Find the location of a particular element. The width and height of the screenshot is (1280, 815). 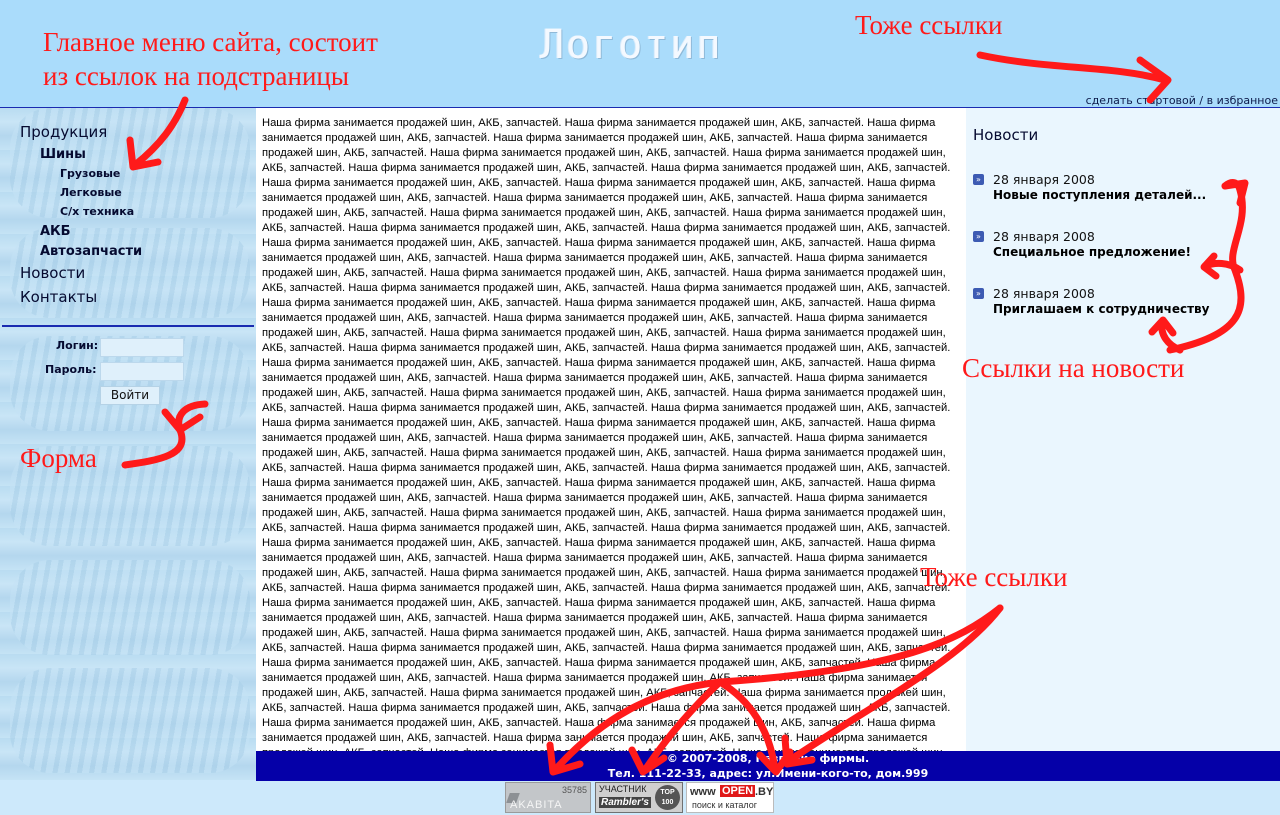

openby-prefix: www is located at coordinates (703, 792).